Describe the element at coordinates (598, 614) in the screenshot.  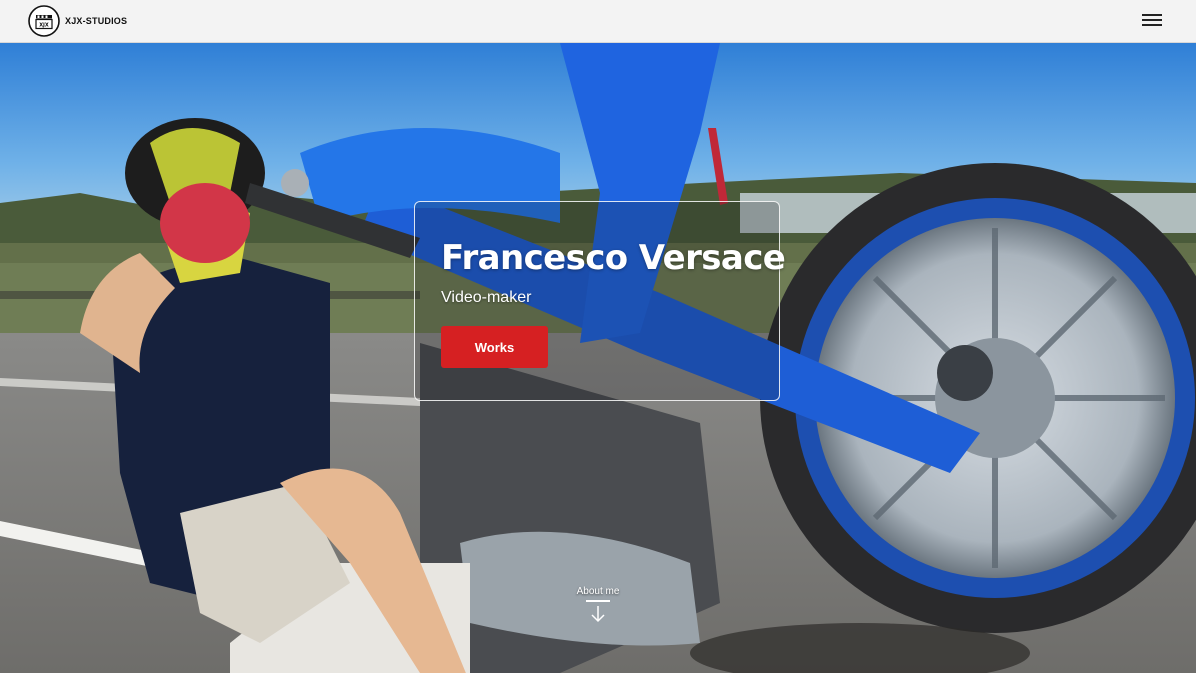
I see `arrow-down-icon` at that location.